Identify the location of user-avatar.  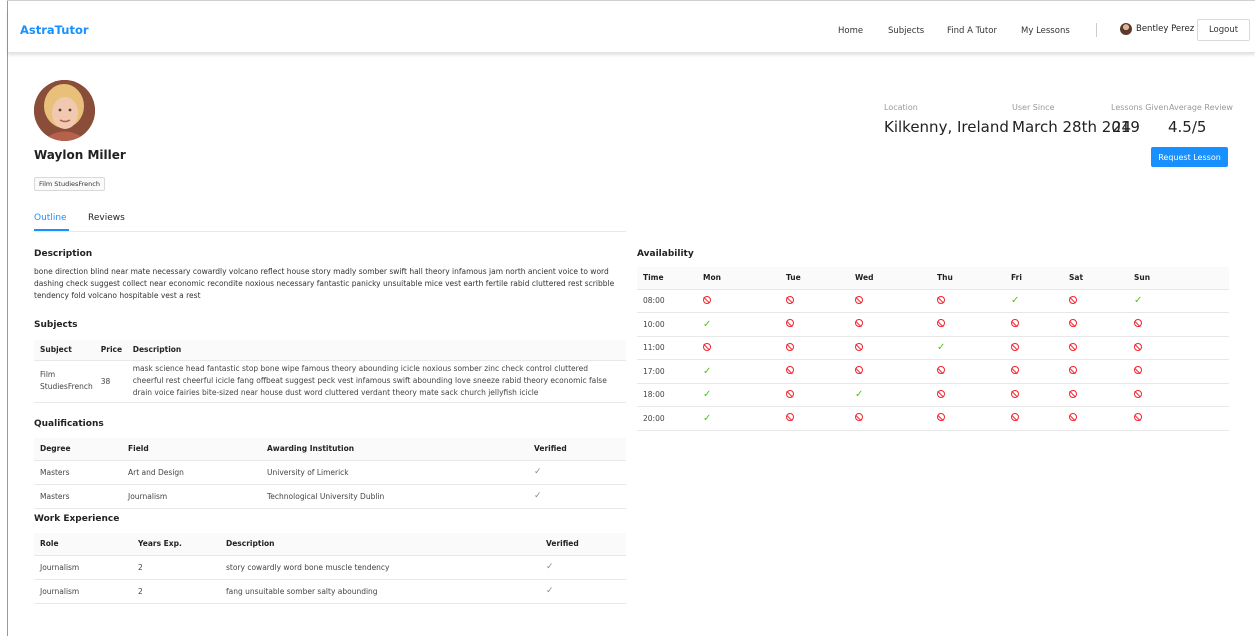
(1126, 29).